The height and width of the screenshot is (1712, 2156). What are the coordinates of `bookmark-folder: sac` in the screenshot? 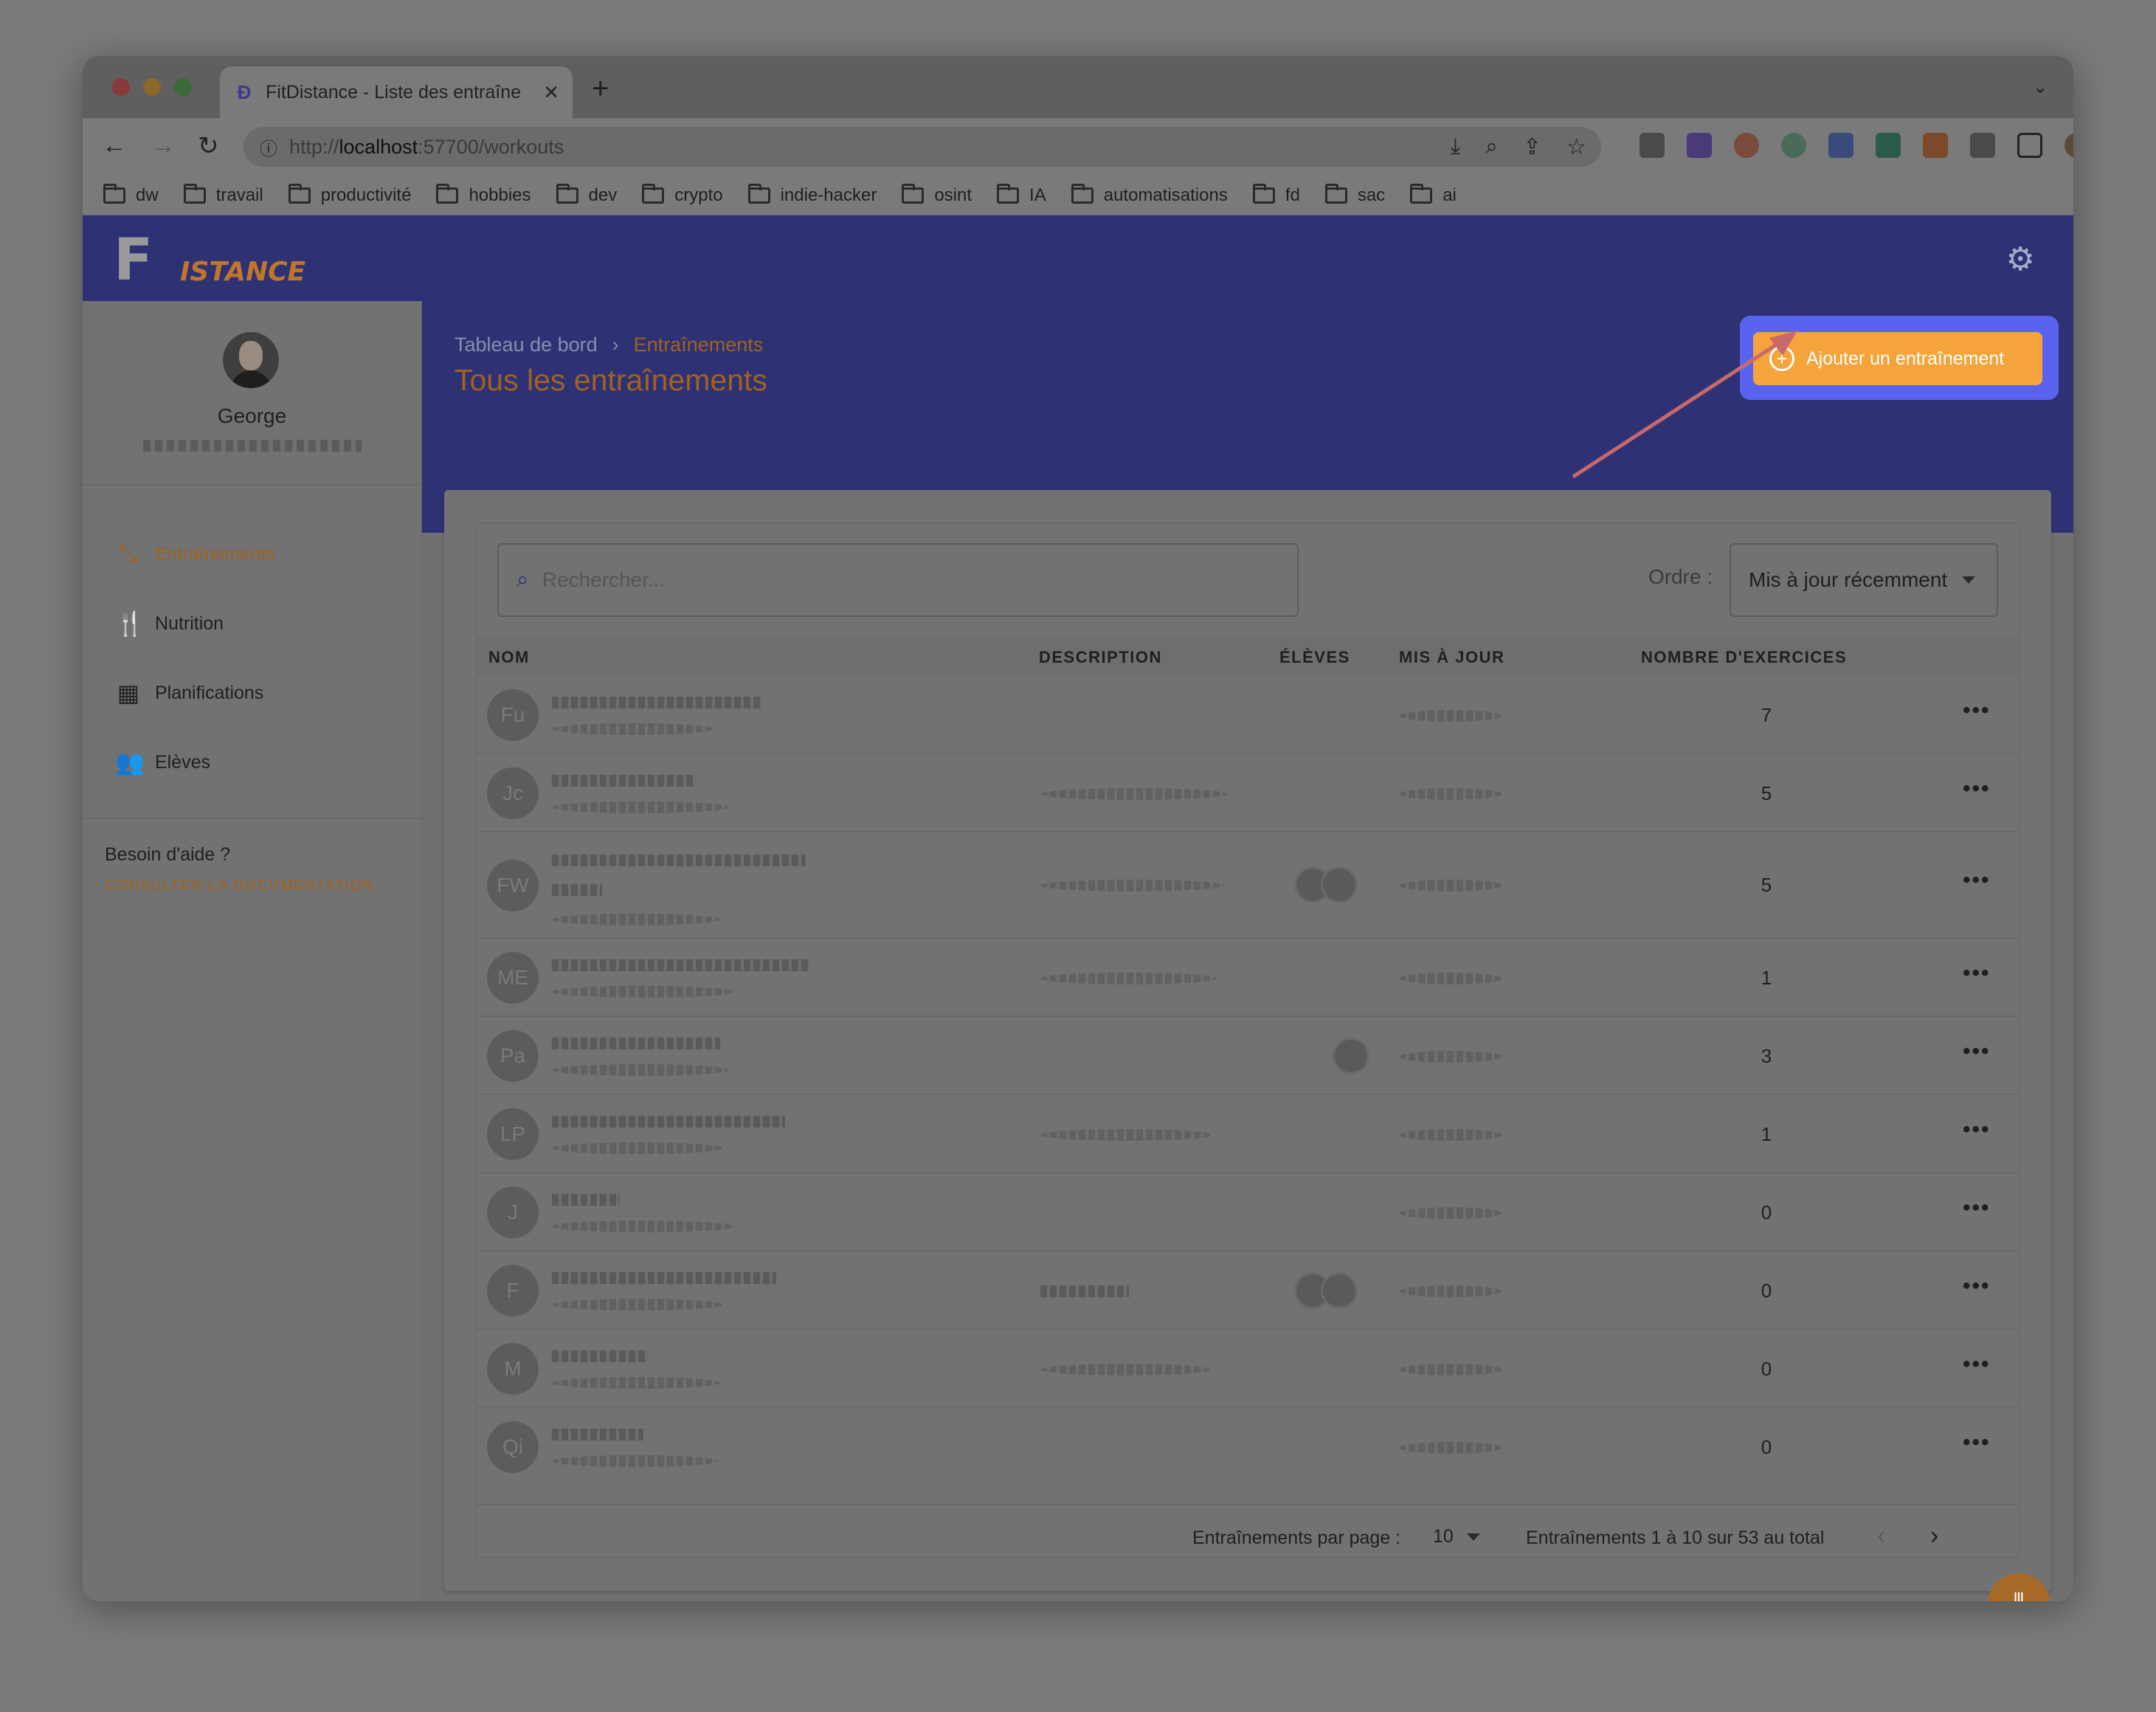 It's located at (1354, 194).